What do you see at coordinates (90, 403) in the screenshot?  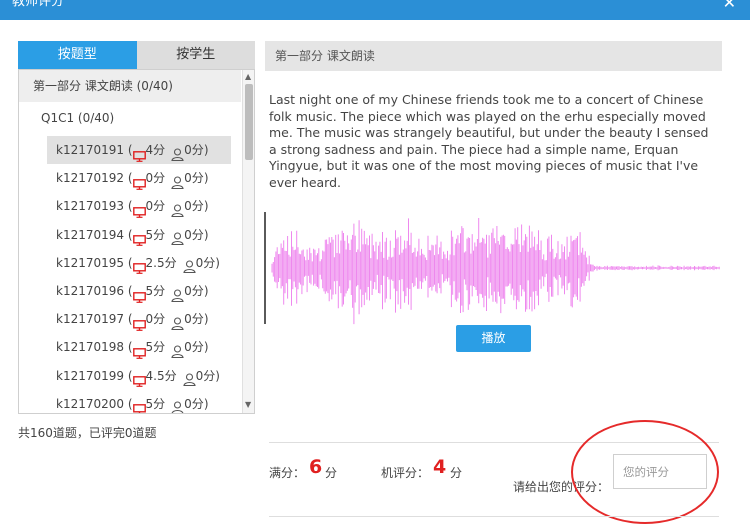 I see `student-id: k12170200` at bounding box center [90, 403].